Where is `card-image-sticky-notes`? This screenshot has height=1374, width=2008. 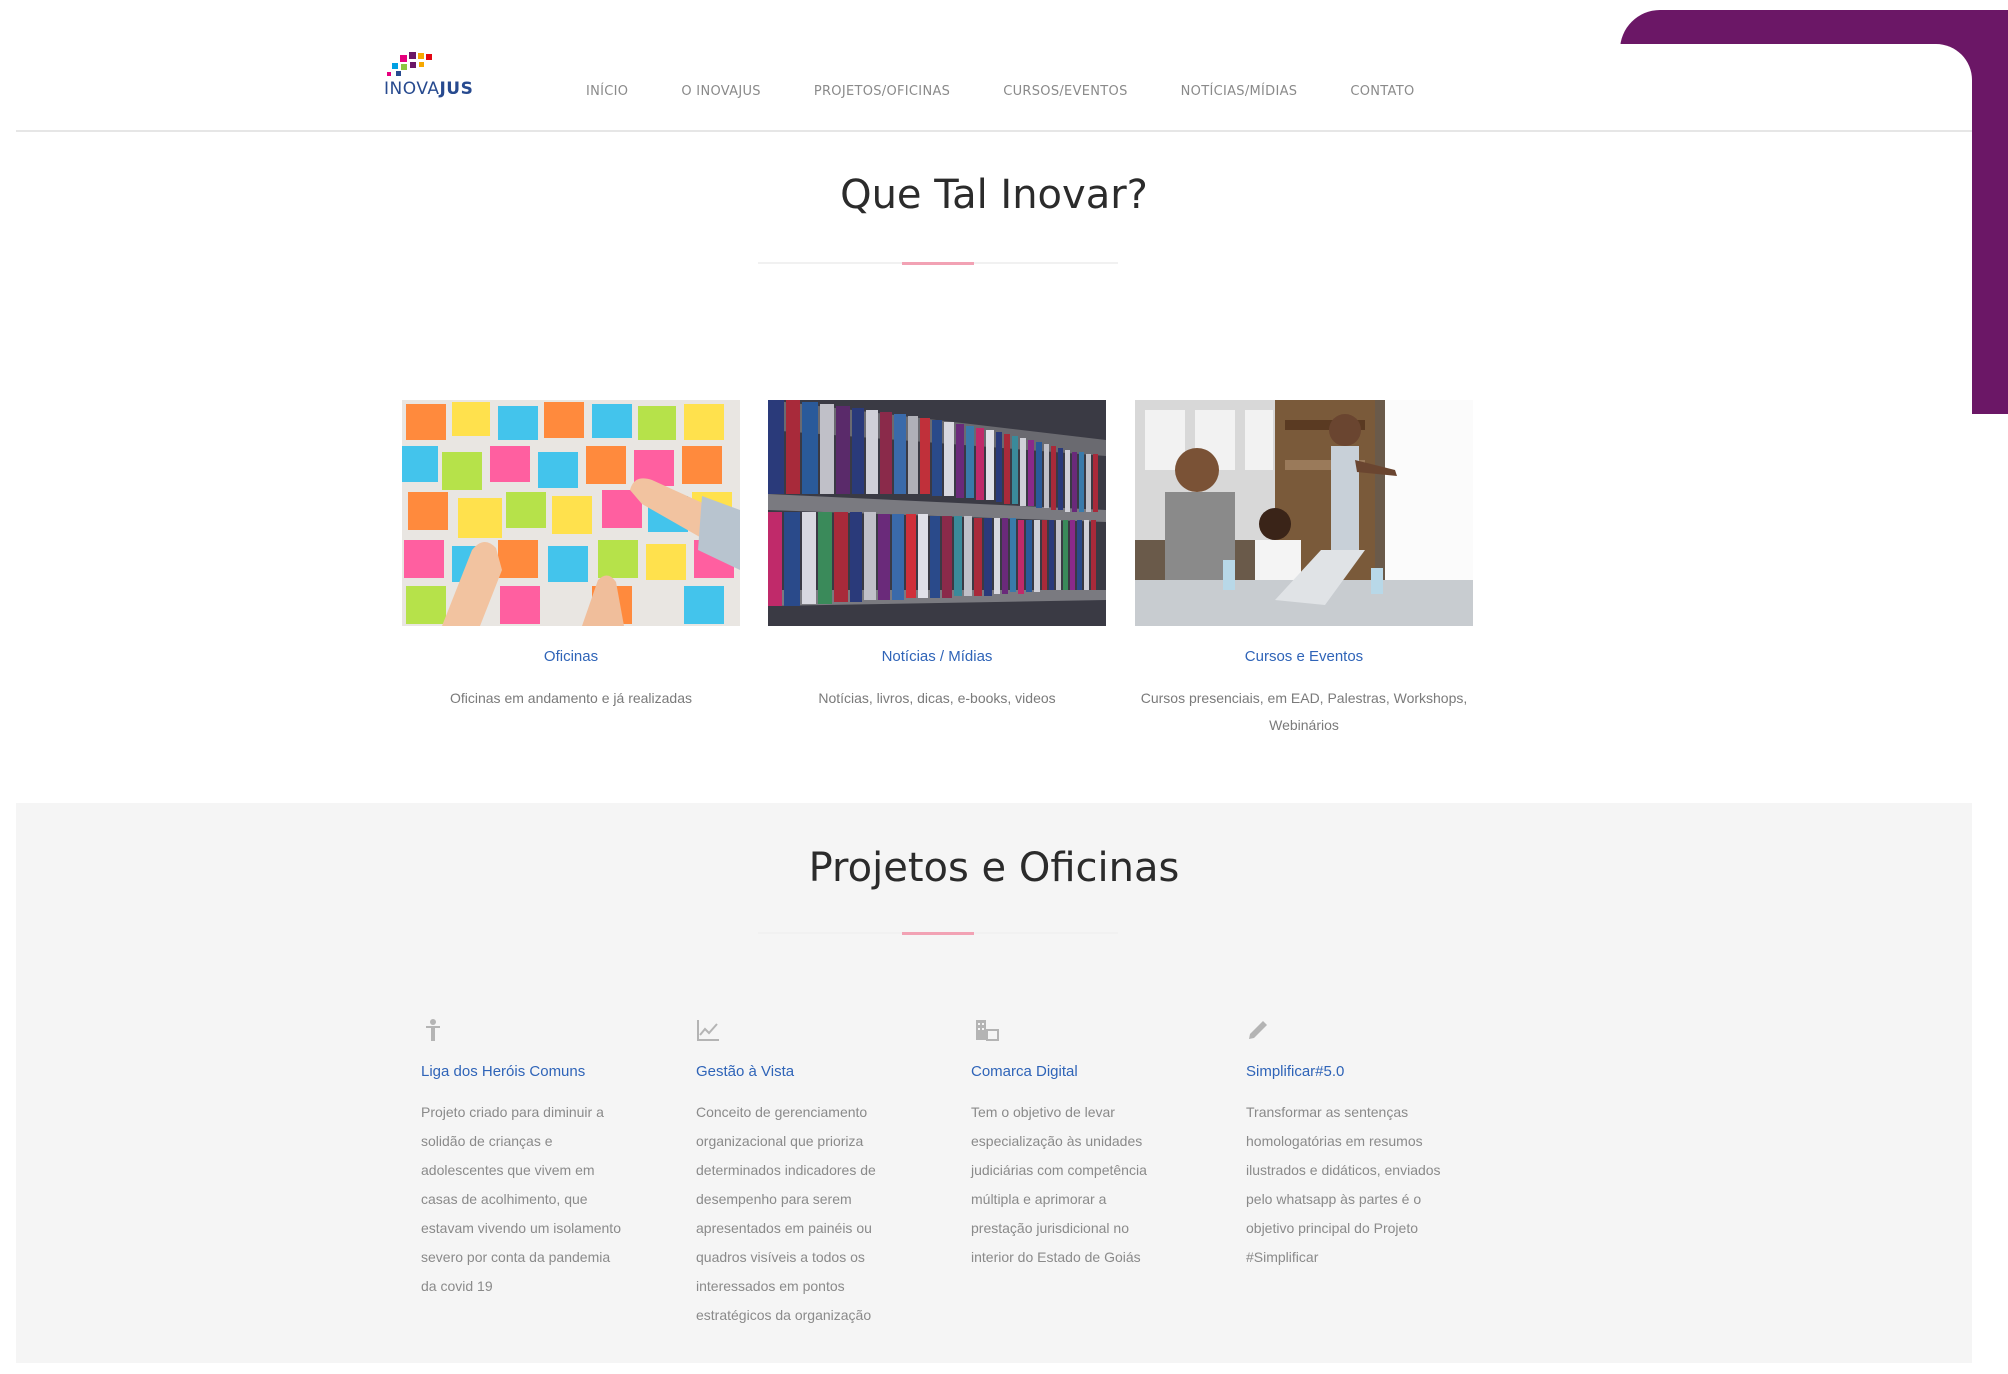 card-image-sticky-notes is located at coordinates (571, 513).